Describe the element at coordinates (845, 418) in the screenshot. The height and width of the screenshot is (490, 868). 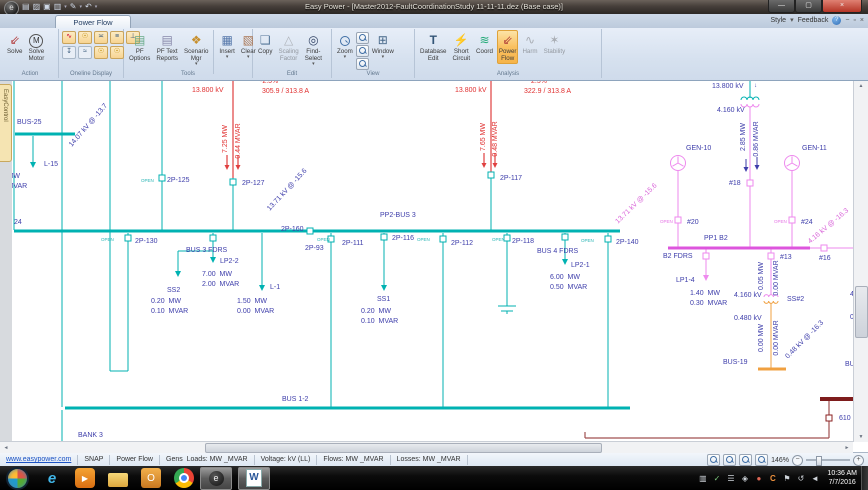
I see `switch-label: 610` at that location.